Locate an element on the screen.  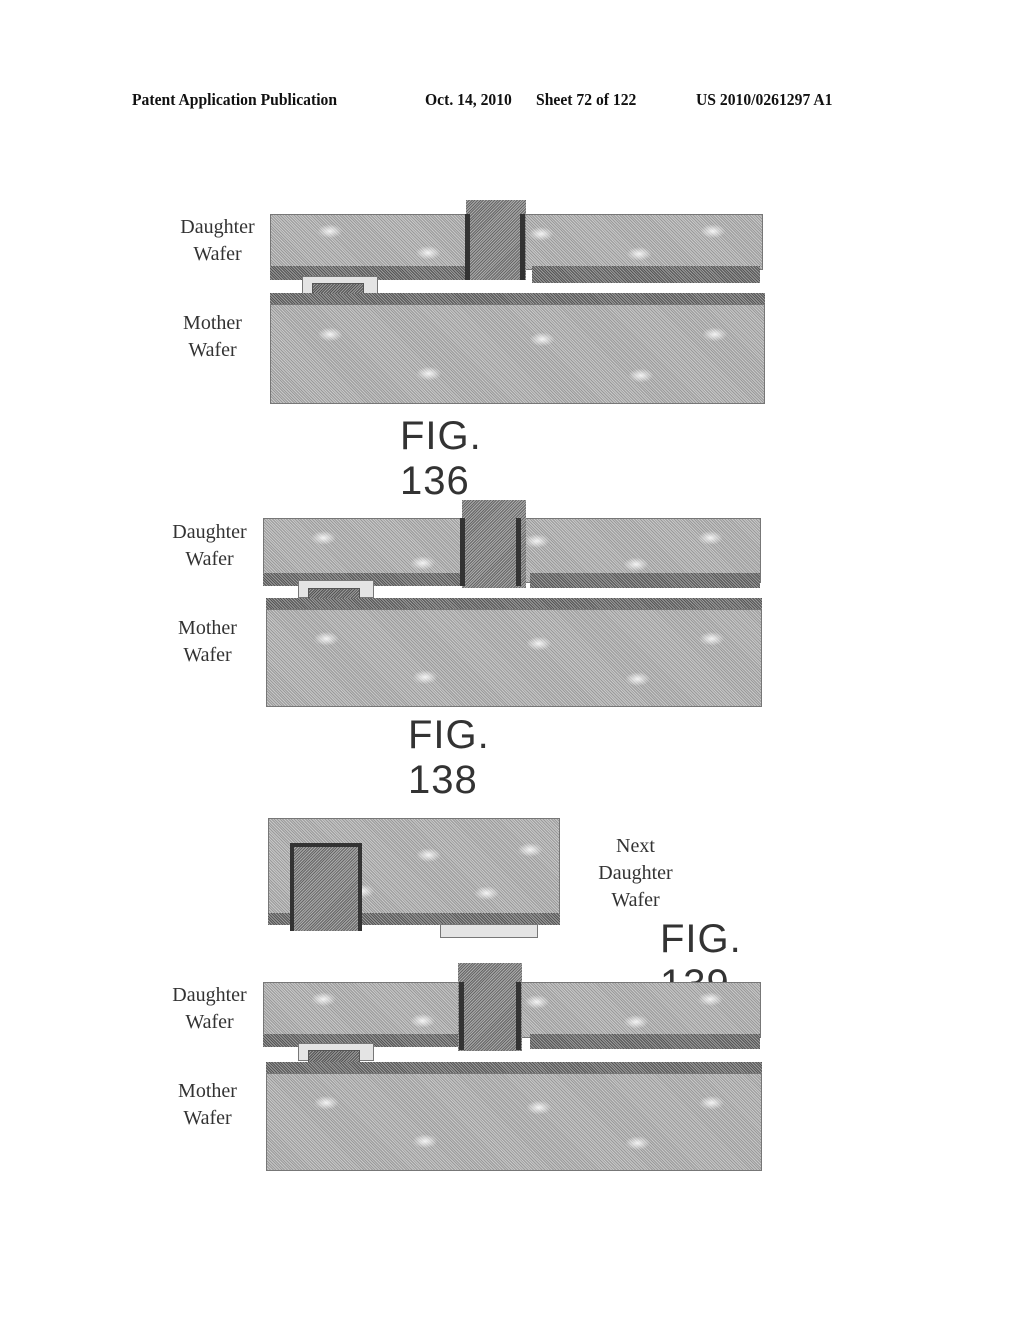
publication-date: Oct. 14, 2010 is located at coordinates (468, 99).